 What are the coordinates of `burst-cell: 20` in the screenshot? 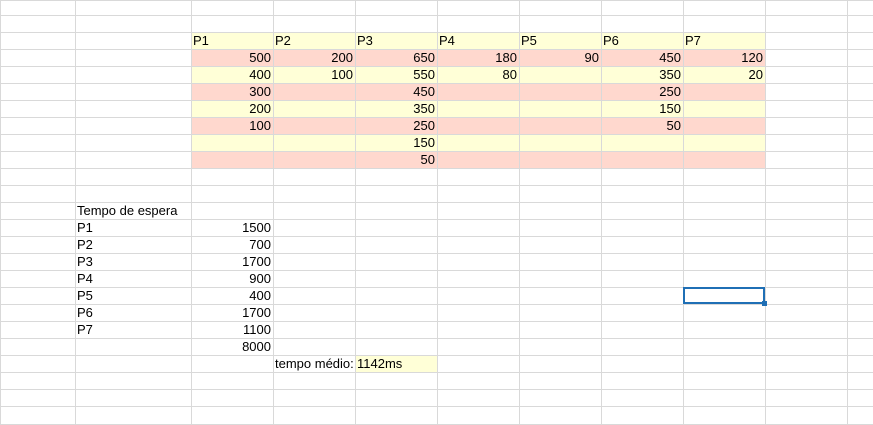 It's located at (724, 74).